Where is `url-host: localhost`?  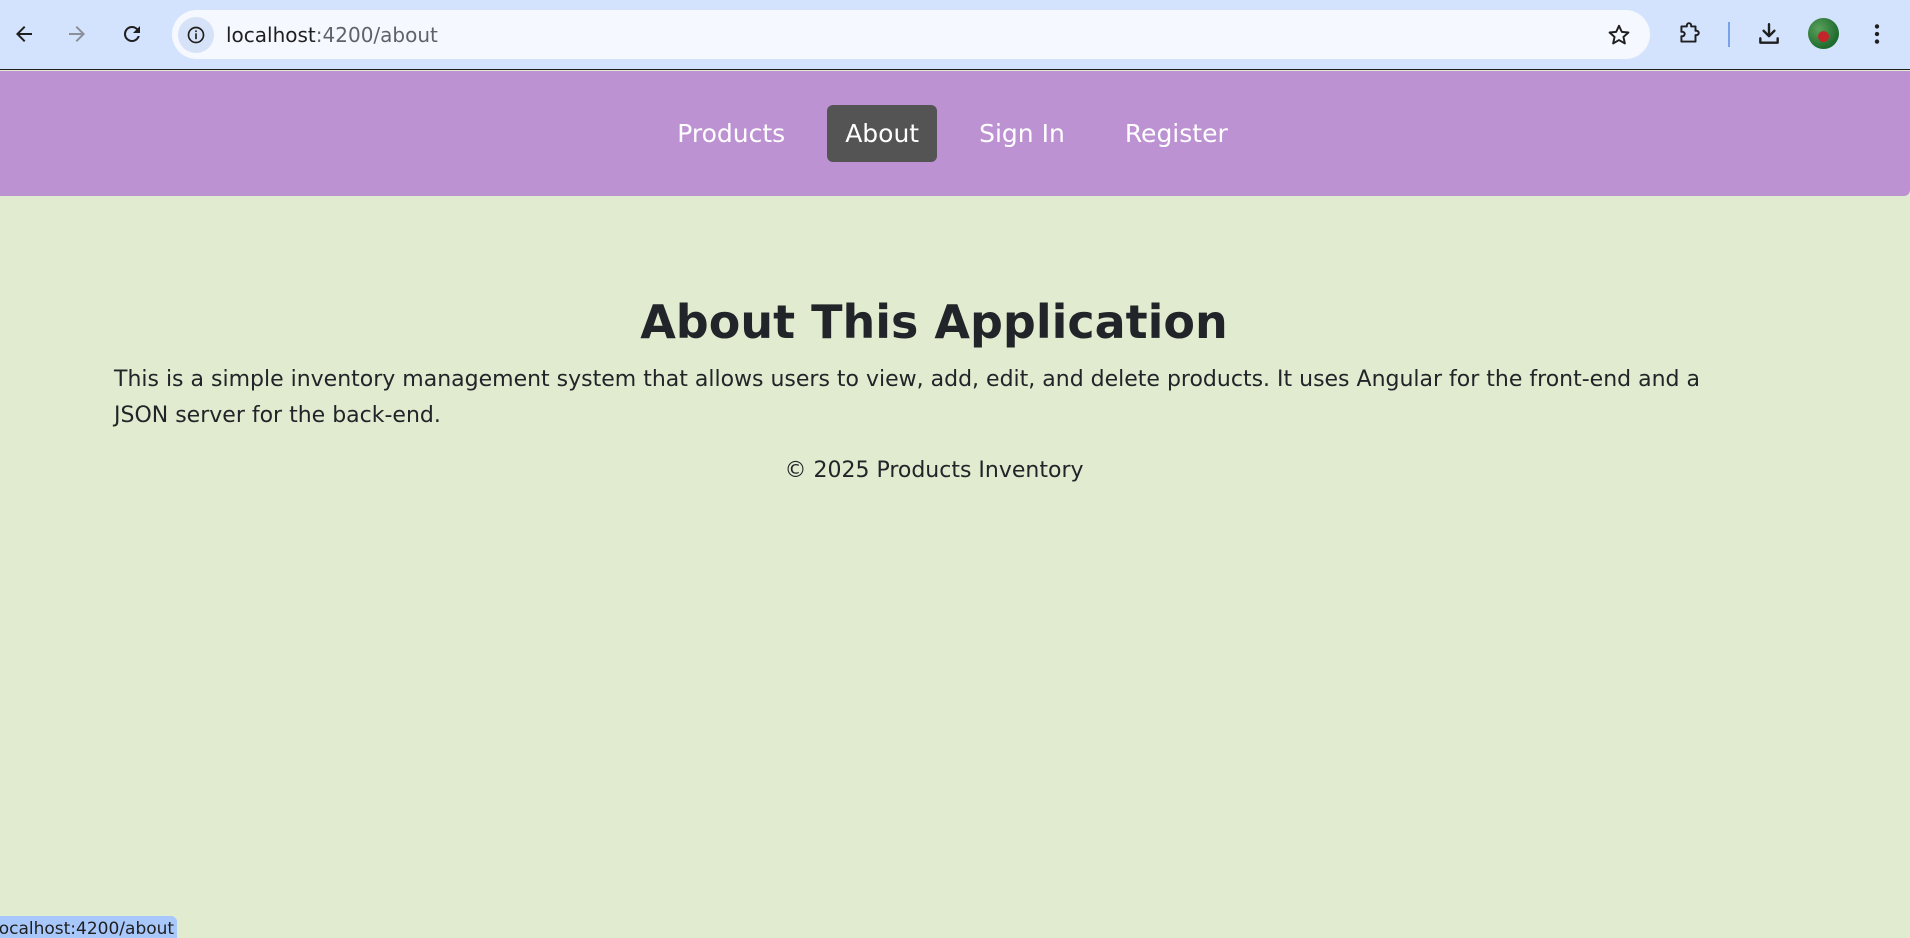 url-host: localhost is located at coordinates (271, 35).